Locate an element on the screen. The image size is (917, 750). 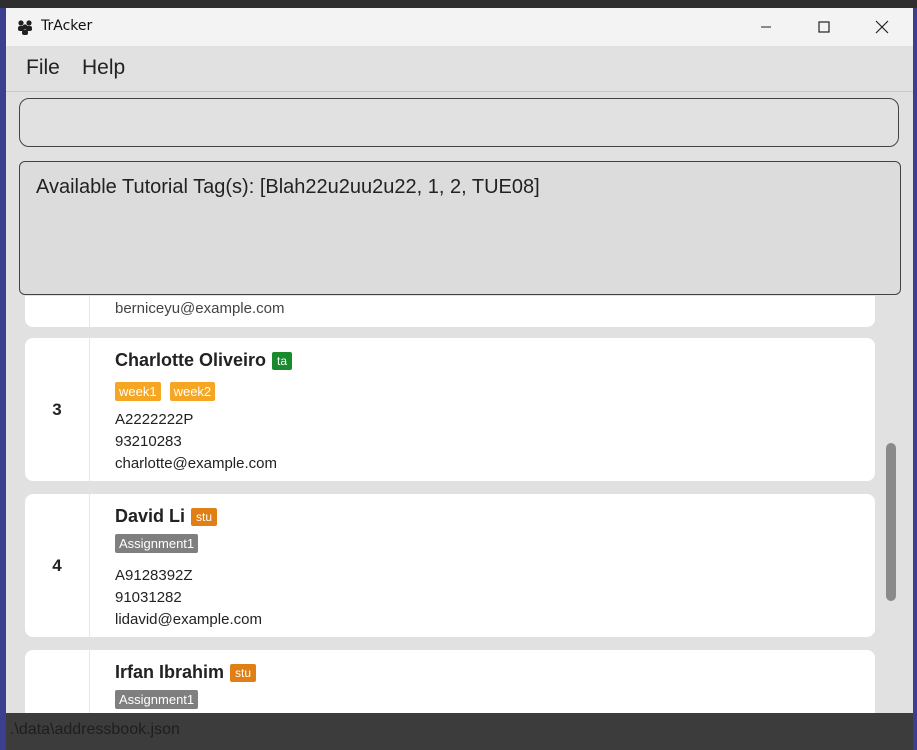
maximize-button is located at coordinates (824, 27).